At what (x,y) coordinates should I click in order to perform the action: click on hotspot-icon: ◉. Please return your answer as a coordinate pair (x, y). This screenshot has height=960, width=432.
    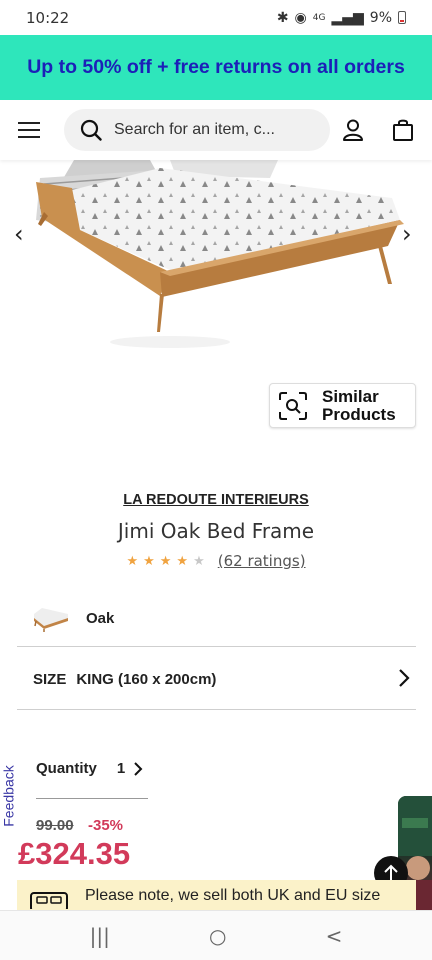
    Looking at the image, I should click on (300, 17).